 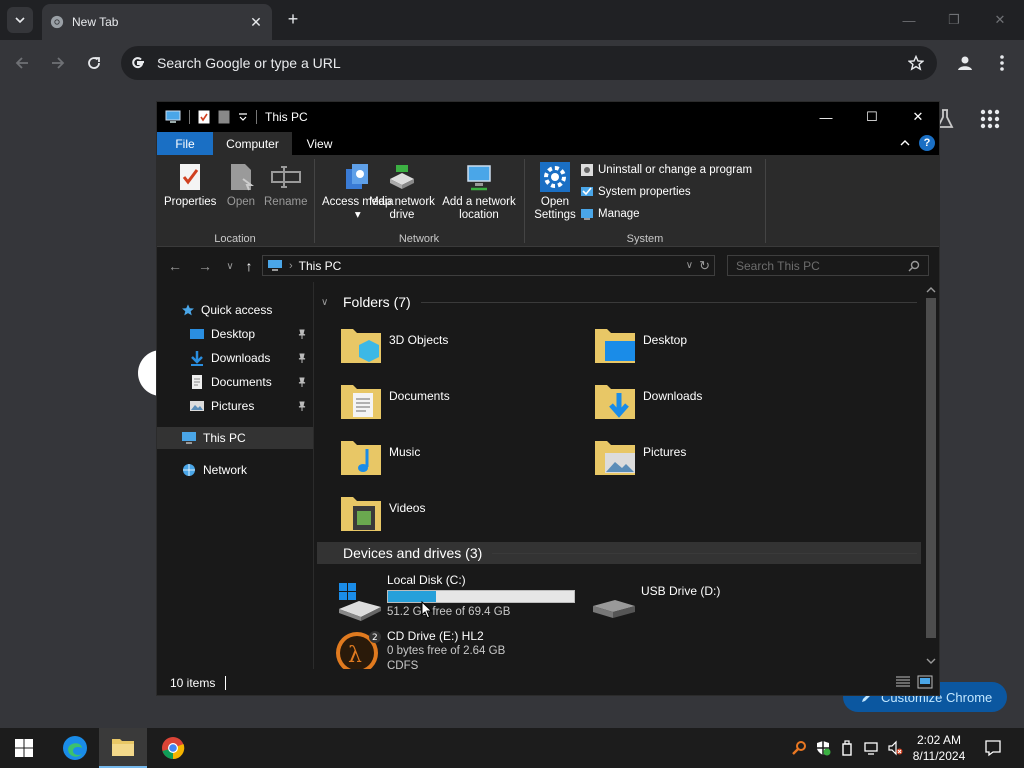 I want to click on folder-desktop: Desktop, so click(x=640, y=345).